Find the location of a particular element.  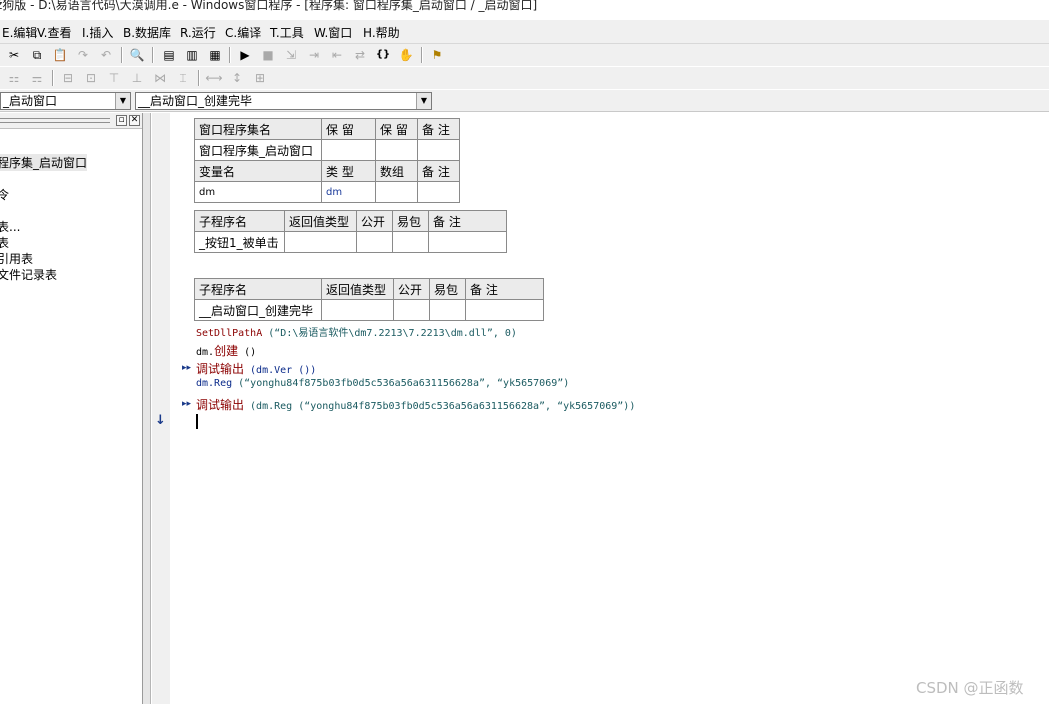

code-args: (“D:\易语言软件\dm7.2213\7.2213\dm.dll”, 0) is located at coordinates (389, 333).